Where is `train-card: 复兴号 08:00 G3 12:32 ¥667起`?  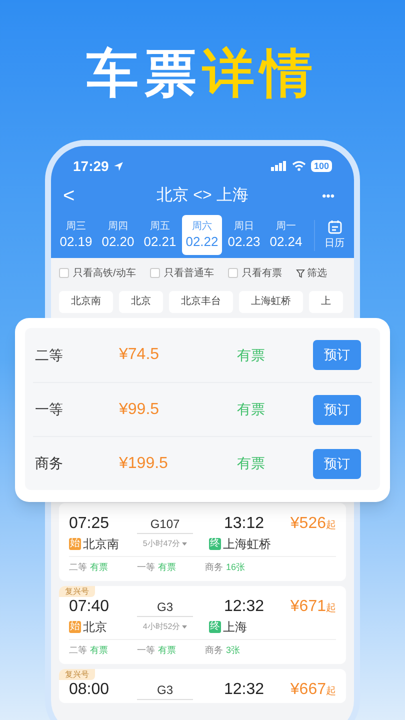 train-card: 复兴号 08:00 G3 12:32 ¥667起 is located at coordinates (202, 686).